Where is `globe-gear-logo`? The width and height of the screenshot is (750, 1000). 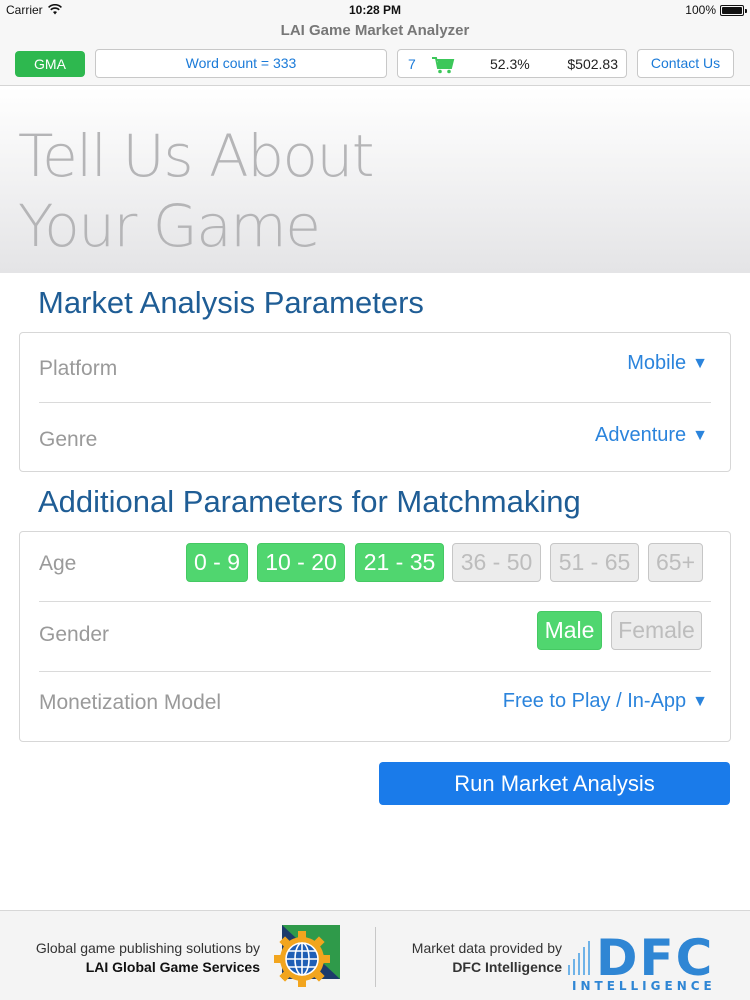
globe-gear-logo is located at coordinates (304, 957).